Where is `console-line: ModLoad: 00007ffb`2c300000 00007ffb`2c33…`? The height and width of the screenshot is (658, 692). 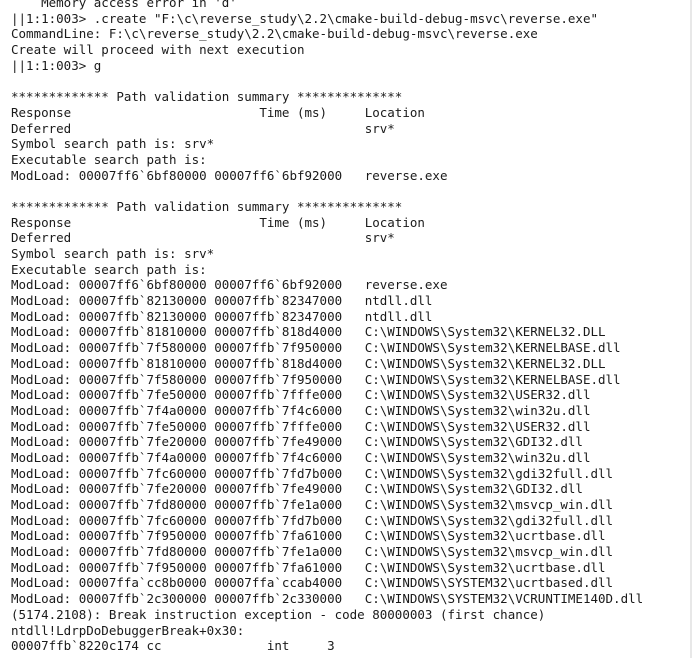 console-line: ModLoad: 00007ffb`2c300000 00007ffb`2c33… is located at coordinates (327, 599).